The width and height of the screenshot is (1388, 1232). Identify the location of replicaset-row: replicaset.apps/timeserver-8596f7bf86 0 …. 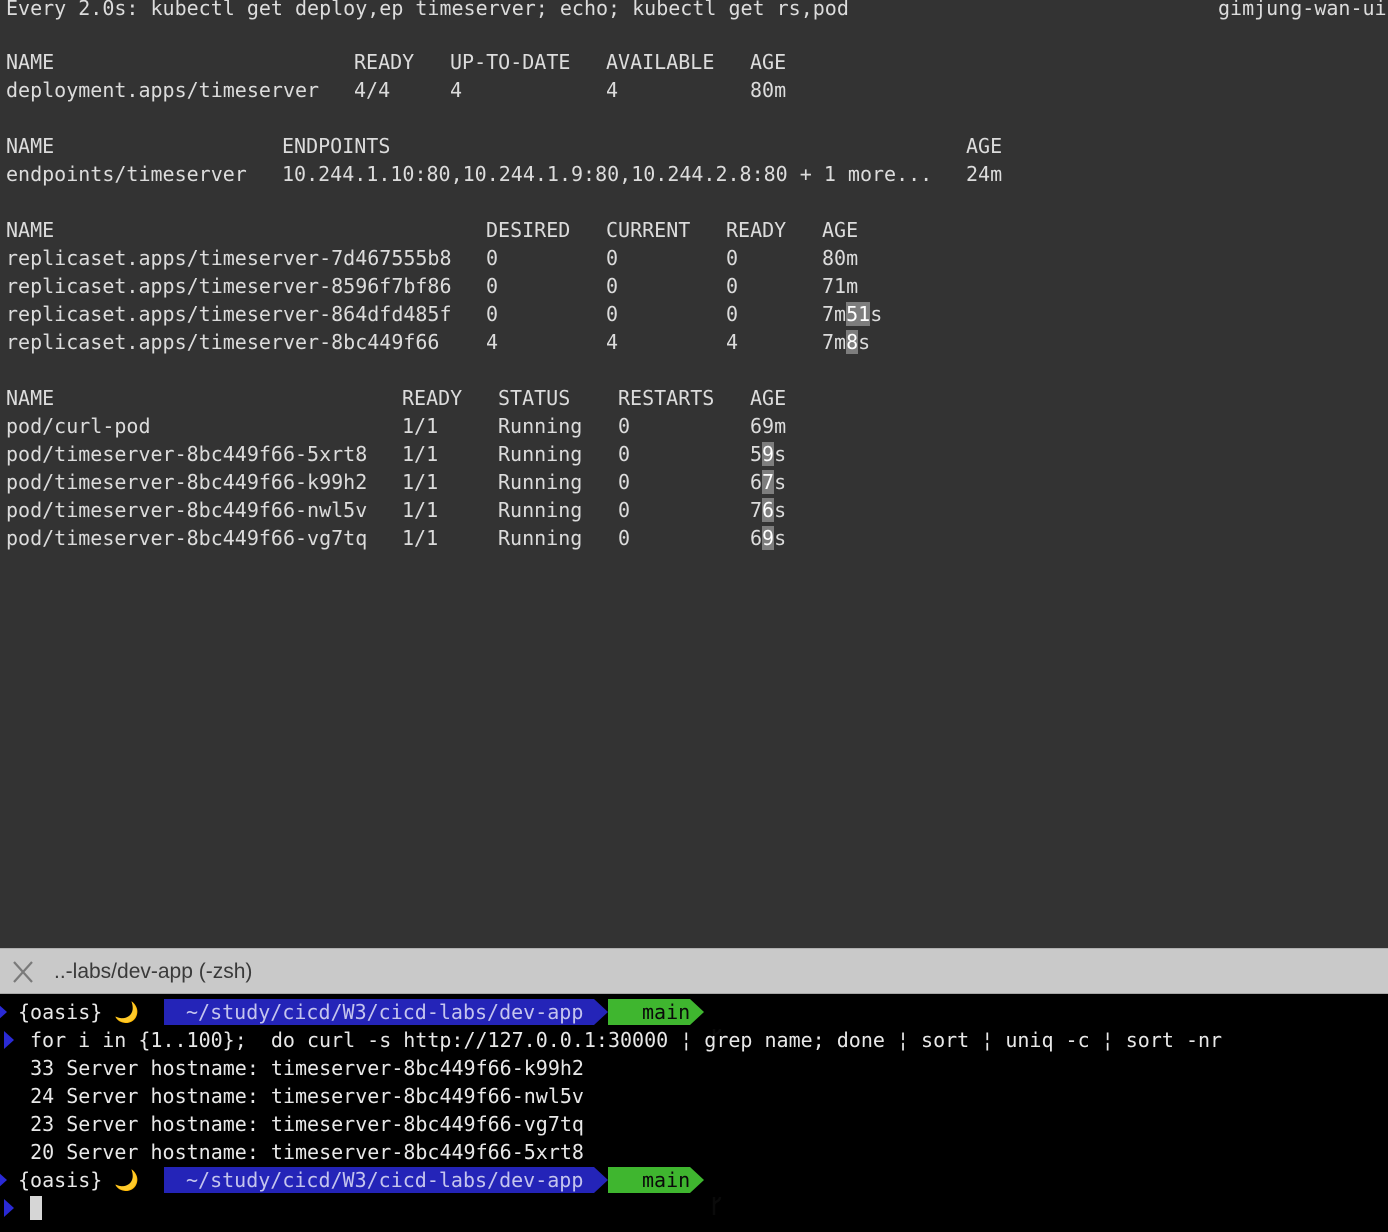
(694, 286).